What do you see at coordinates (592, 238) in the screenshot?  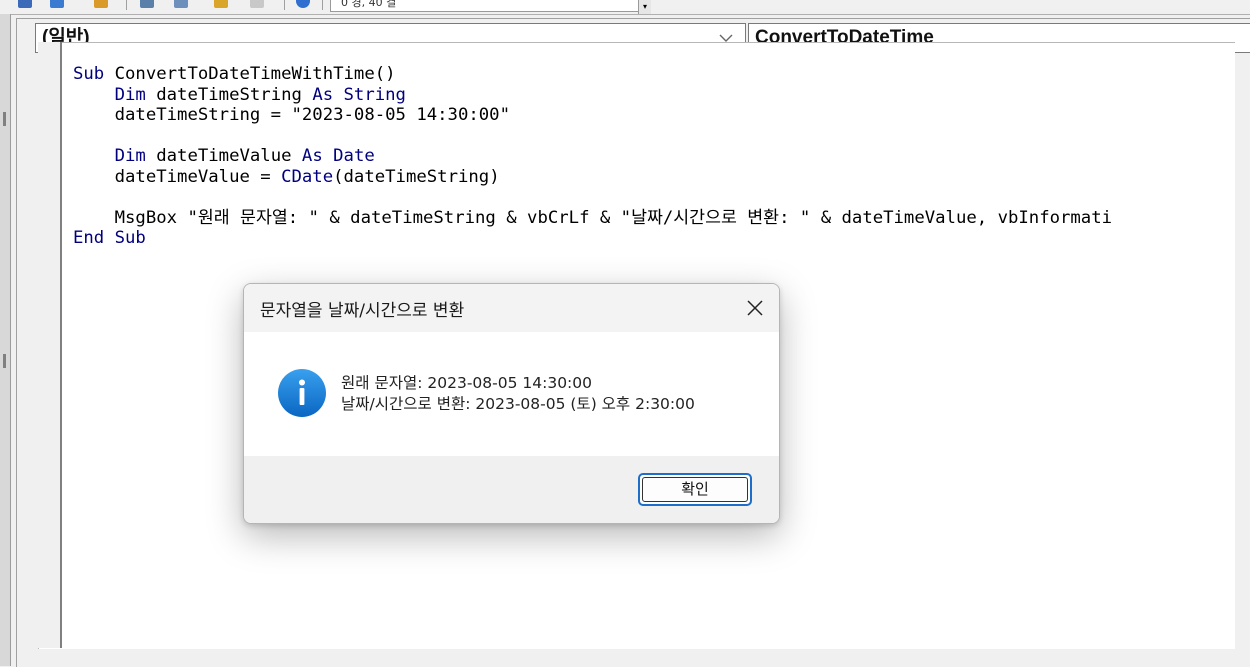 I see `code-line: End Sub` at bounding box center [592, 238].